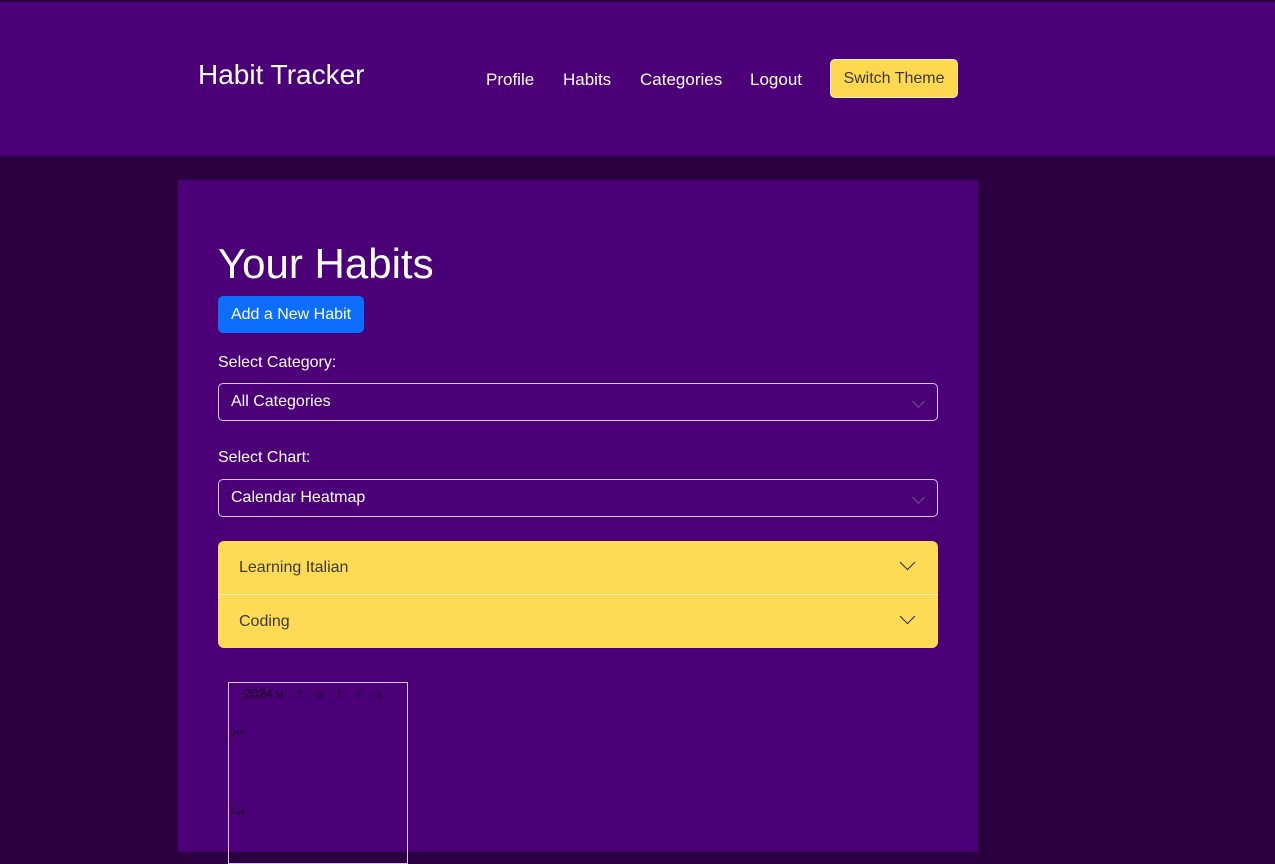 This screenshot has height=864, width=1275. I want to click on accordion-item-learning-italian: Learning Italian, so click(578, 567).